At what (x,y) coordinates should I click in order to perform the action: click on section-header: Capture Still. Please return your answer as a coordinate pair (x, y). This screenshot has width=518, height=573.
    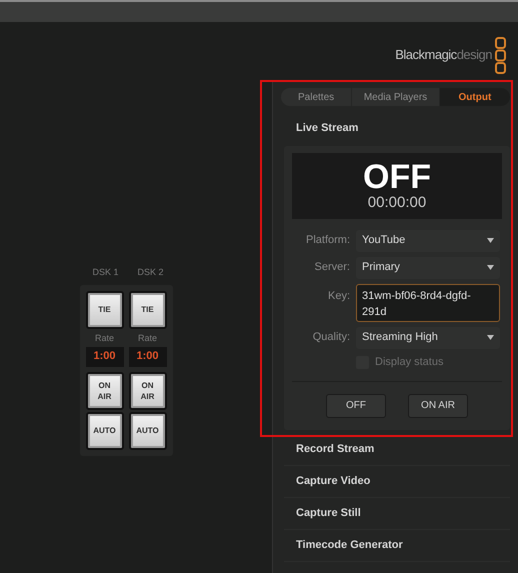
    Looking at the image, I should click on (397, 514).